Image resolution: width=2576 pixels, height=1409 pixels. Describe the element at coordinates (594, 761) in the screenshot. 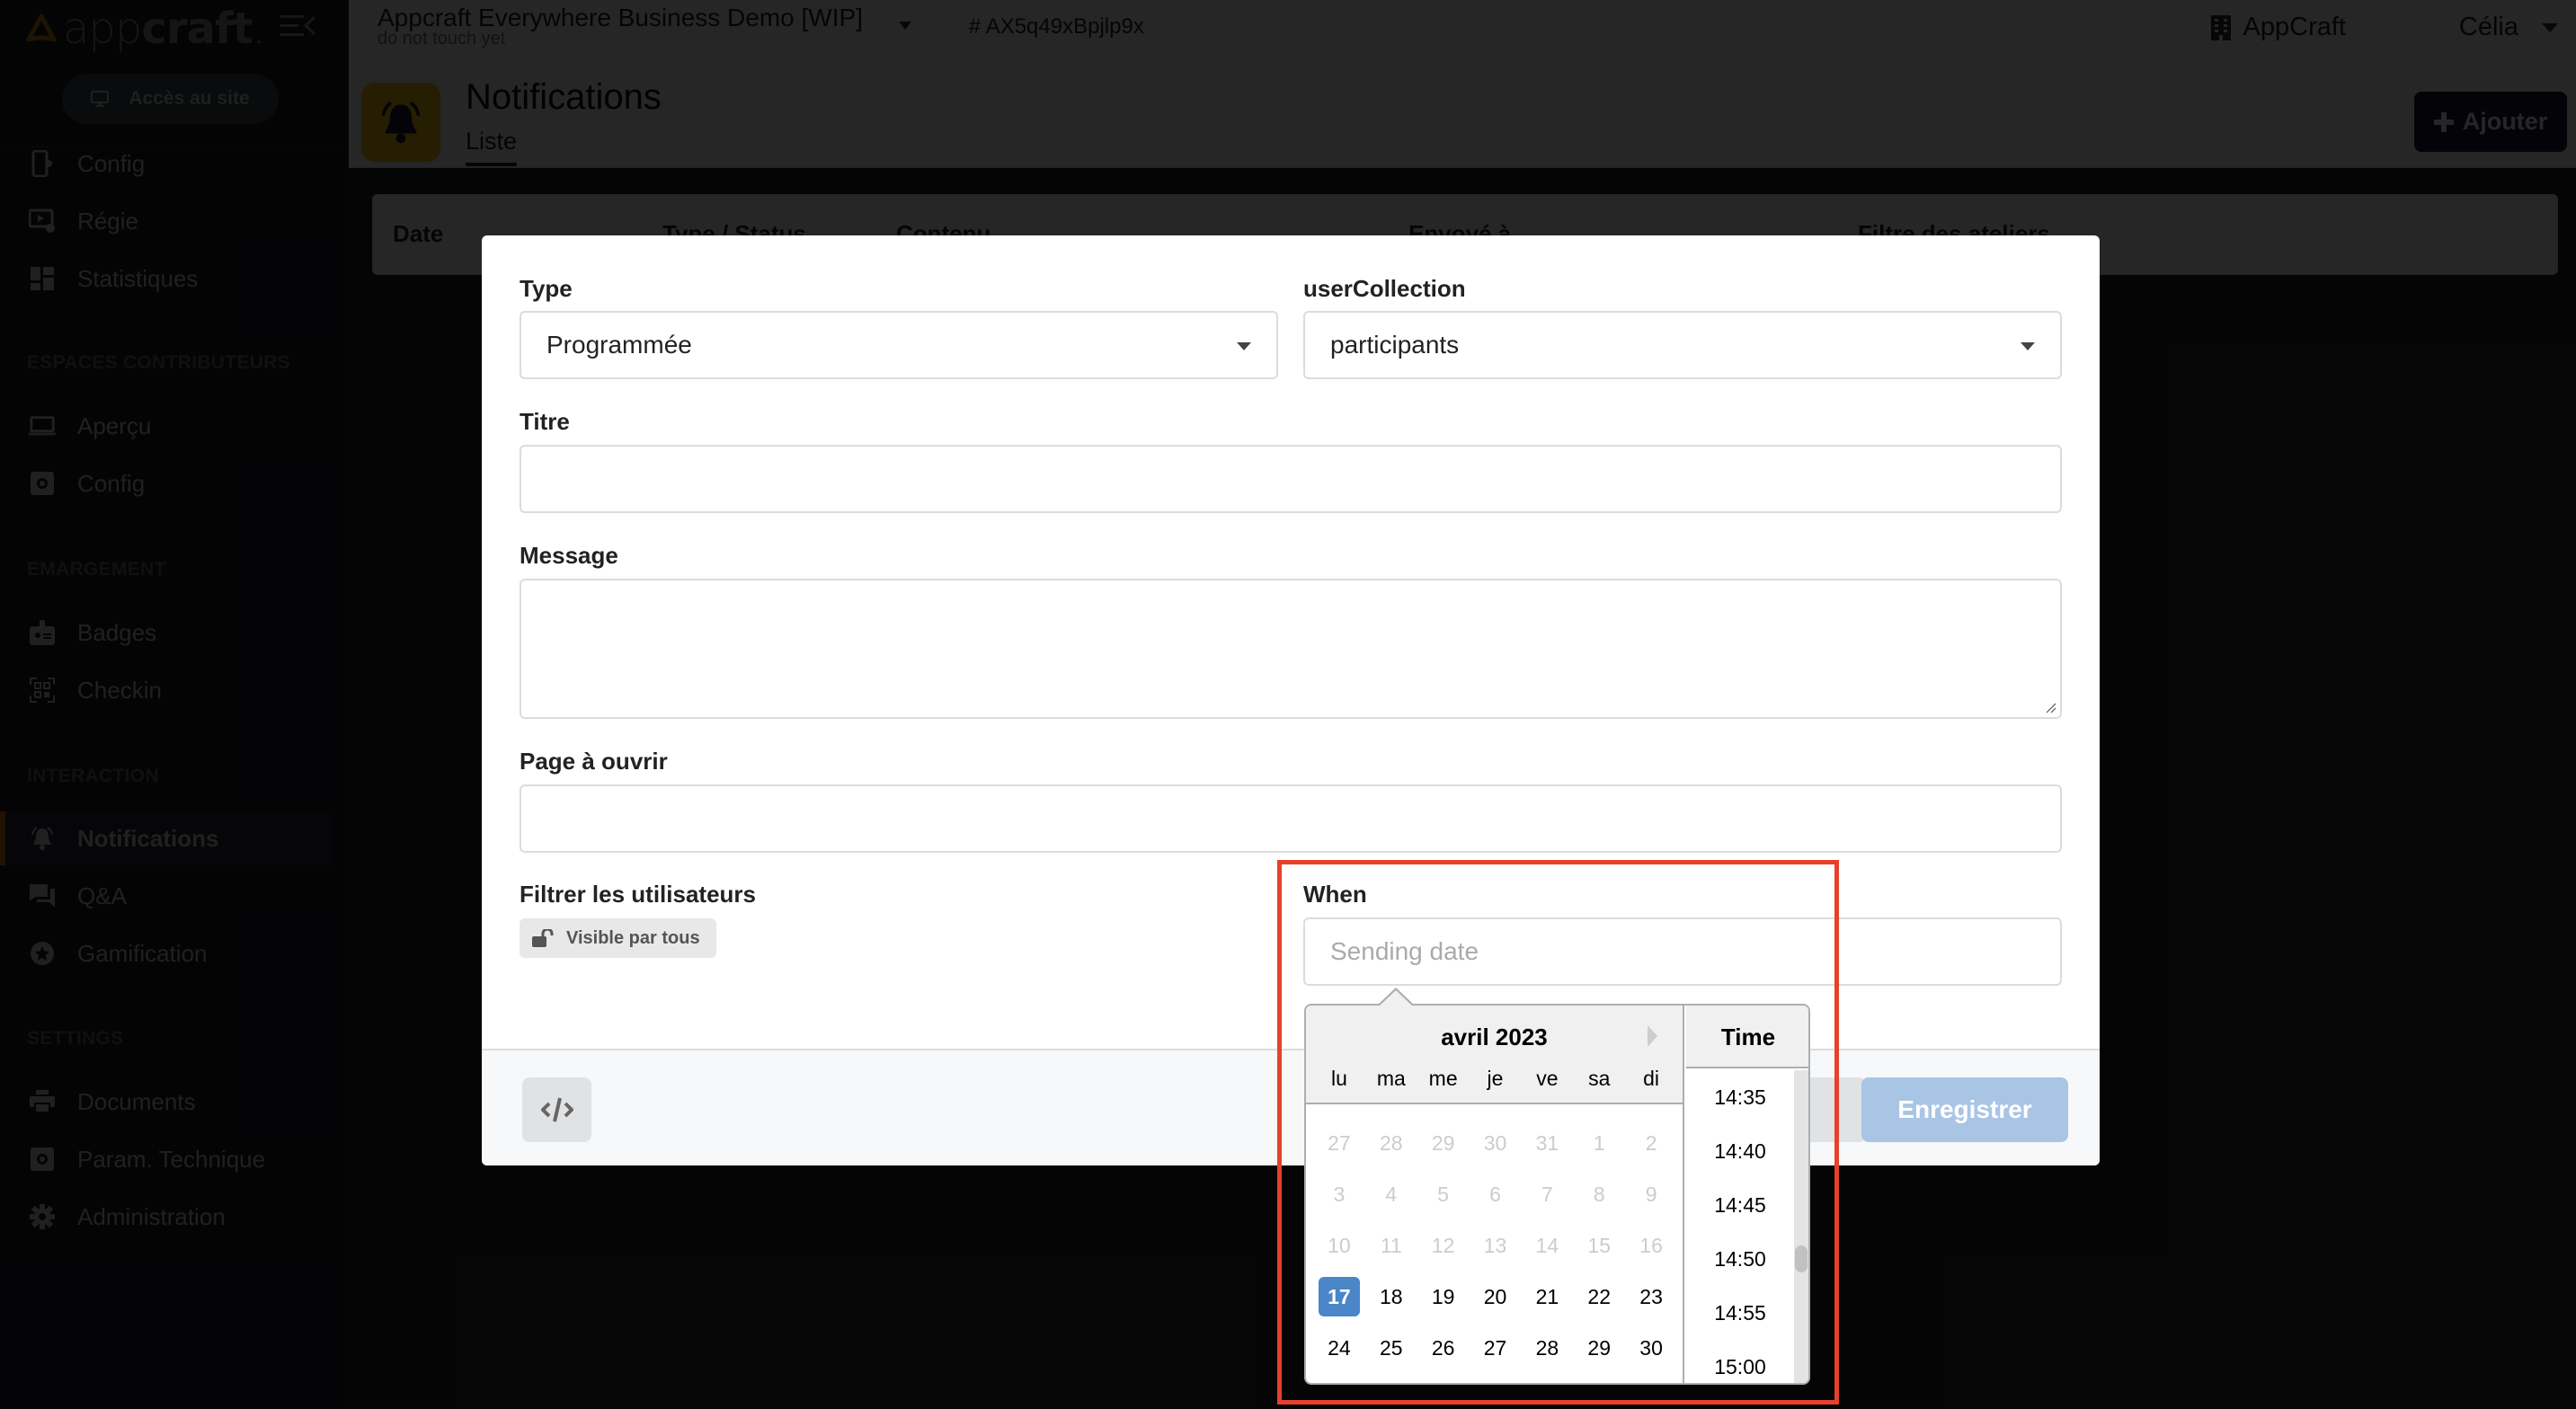

I see `page-label: Page à ouvrir` at that location.